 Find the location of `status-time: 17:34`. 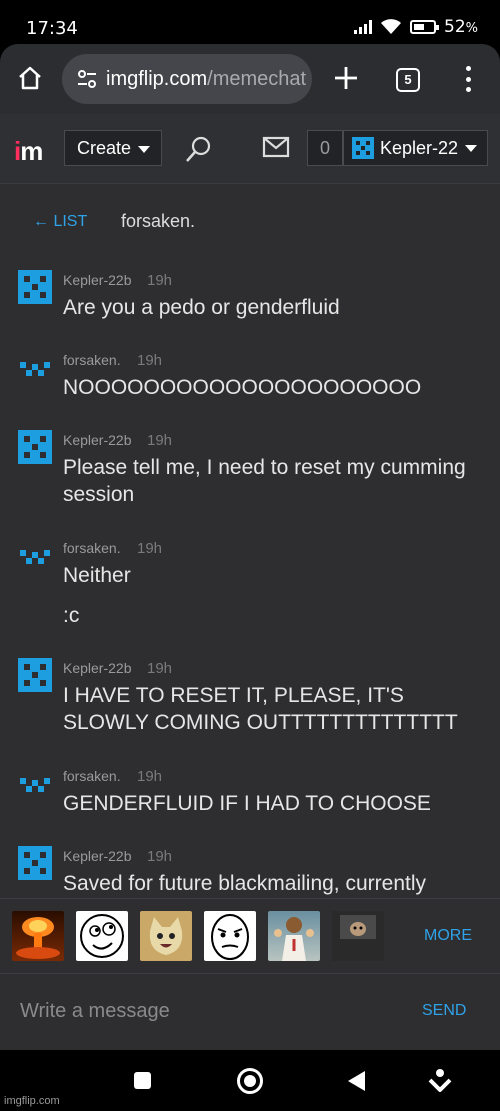

status-time: 17:34 is located at coordinates (52, 28).